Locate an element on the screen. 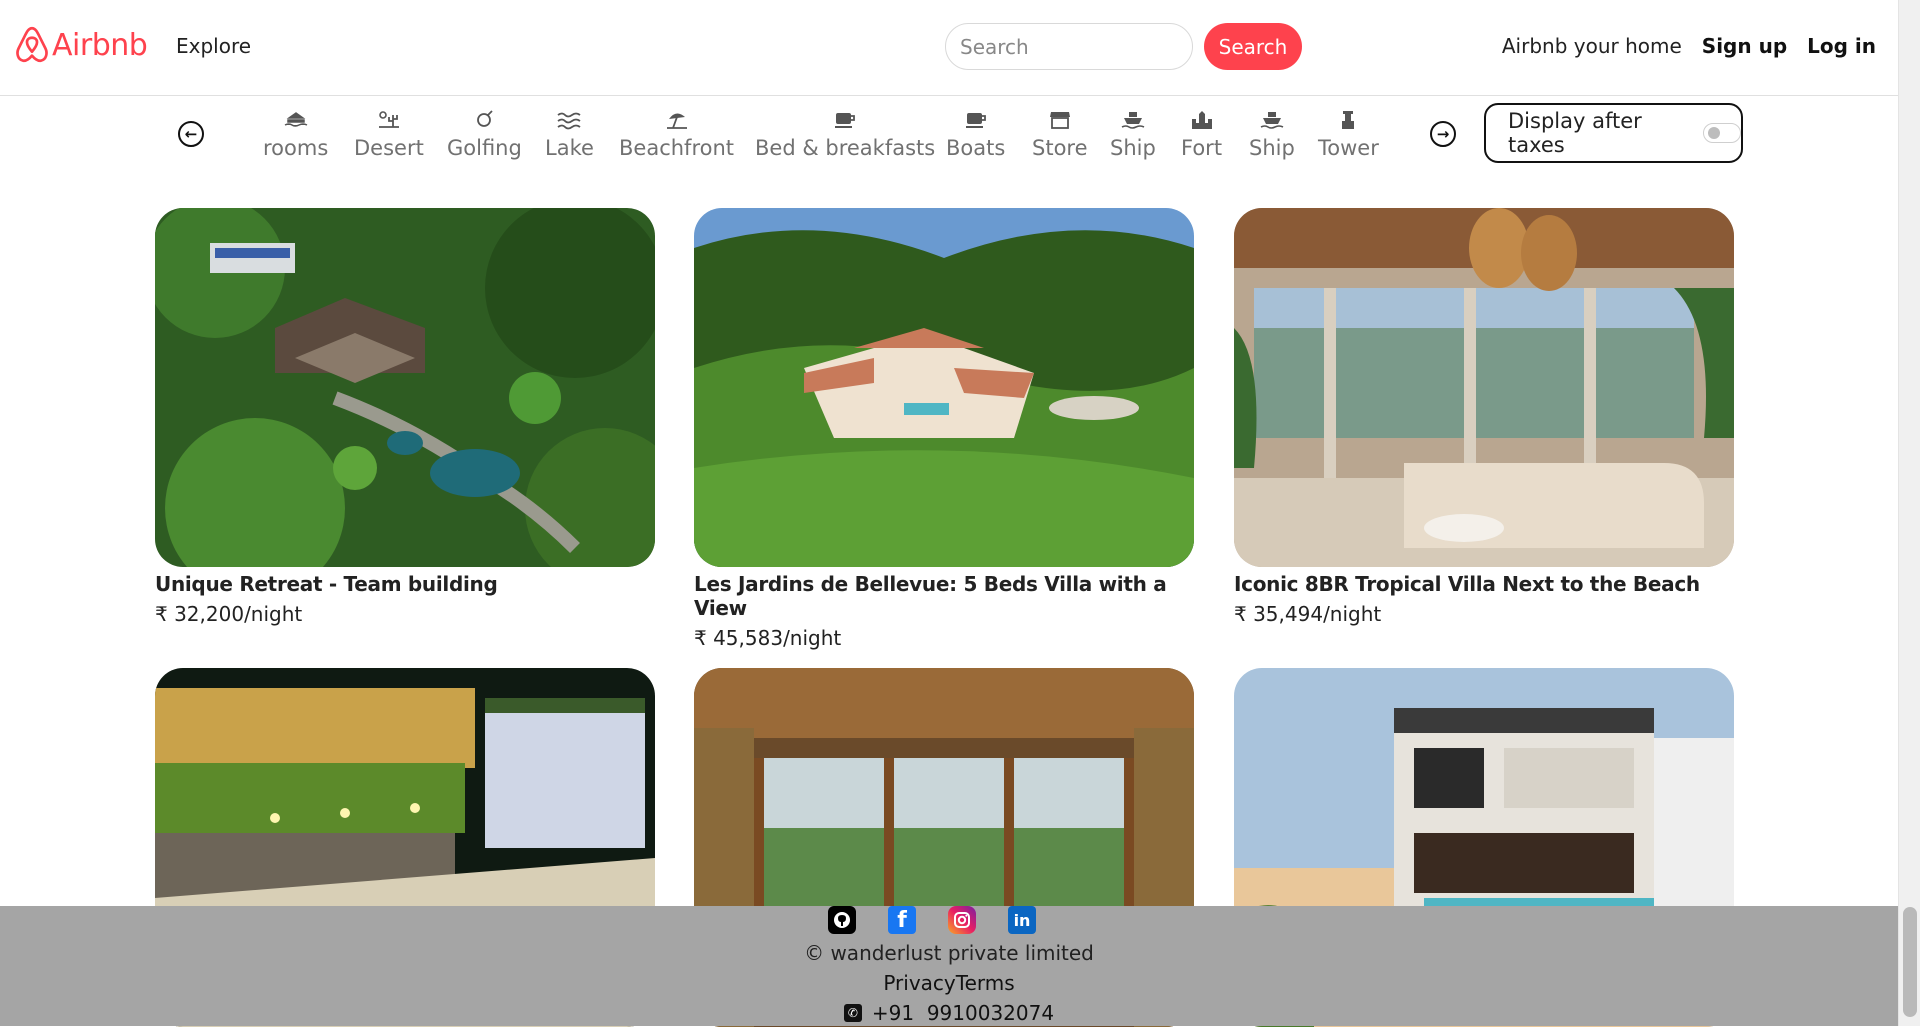  phone-icon: ✆ is located at coordinates (852, 1013).